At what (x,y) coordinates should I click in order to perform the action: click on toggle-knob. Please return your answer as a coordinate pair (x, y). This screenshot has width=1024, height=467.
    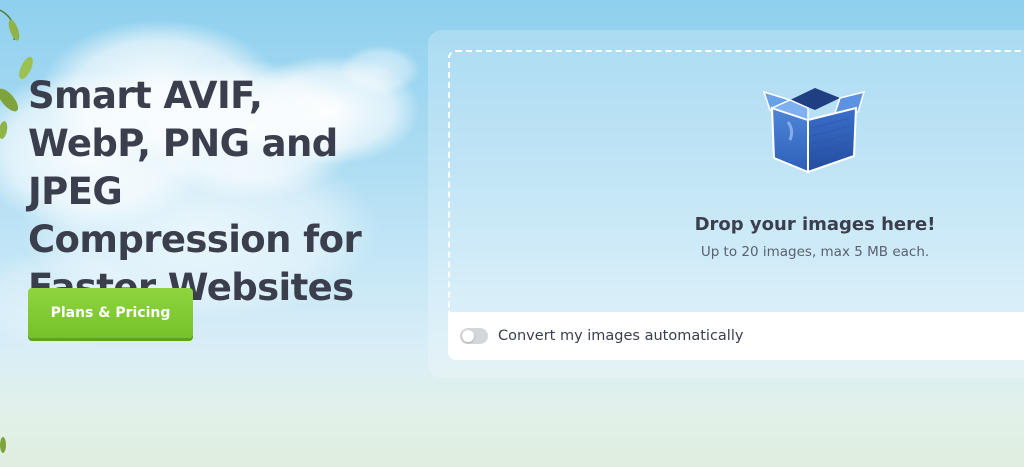
    Looking at the image, I should click on (468, 336).